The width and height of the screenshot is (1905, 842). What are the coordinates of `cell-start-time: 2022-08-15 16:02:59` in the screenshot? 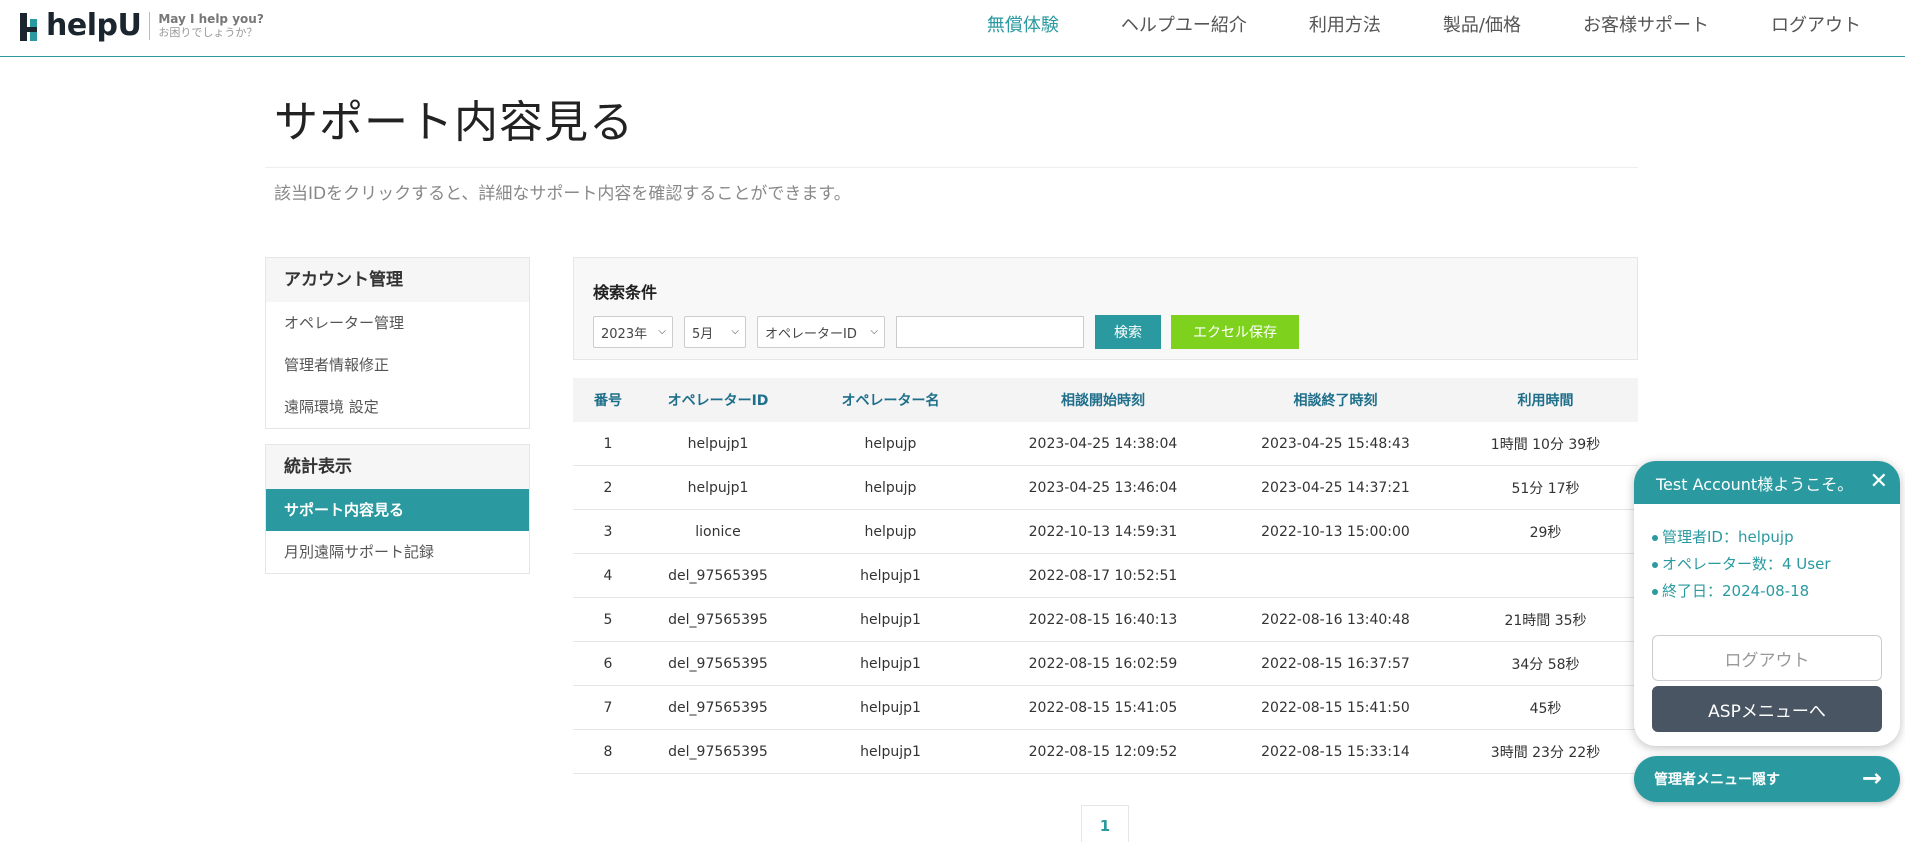 It's located at (1103, 663).